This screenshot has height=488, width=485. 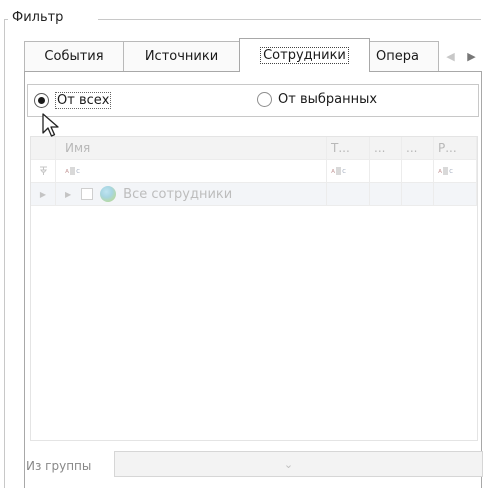 I want to click on tab-events-label: События, so click(x=74, y=56).